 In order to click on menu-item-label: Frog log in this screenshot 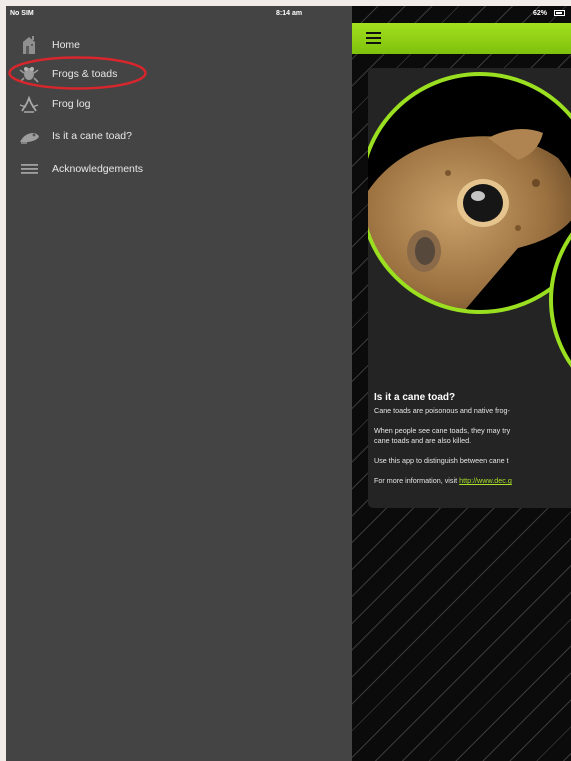, I will do `click(71, 104)`.